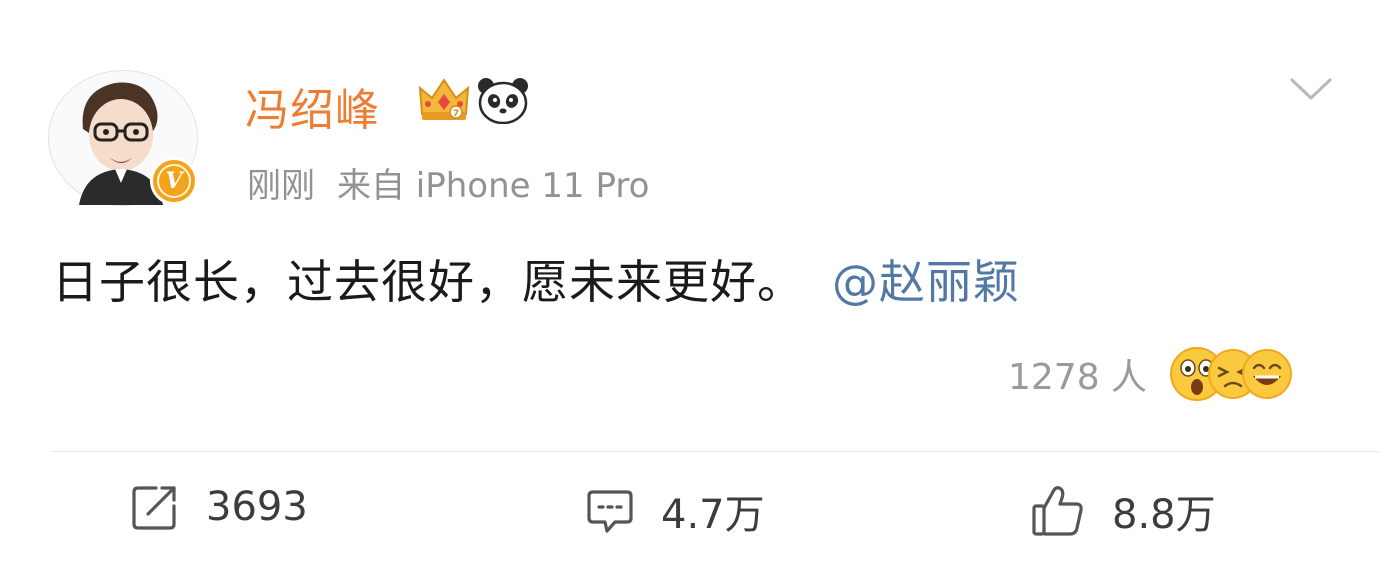 The image size is (1380, 570). I want to click on divider, so click(715, 451).